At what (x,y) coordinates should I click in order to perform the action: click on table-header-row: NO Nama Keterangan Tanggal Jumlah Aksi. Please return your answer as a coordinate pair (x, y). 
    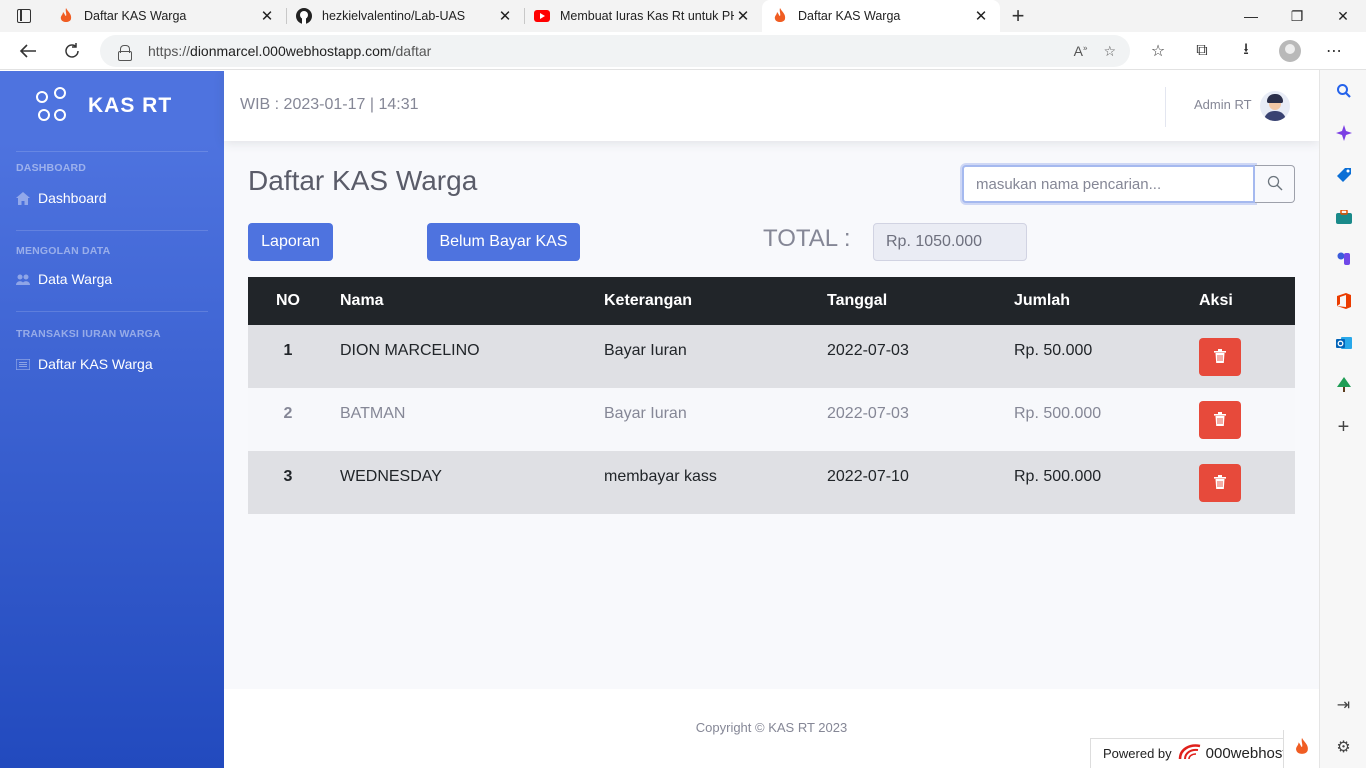
    Looking at the image, I should click on (771, 301).